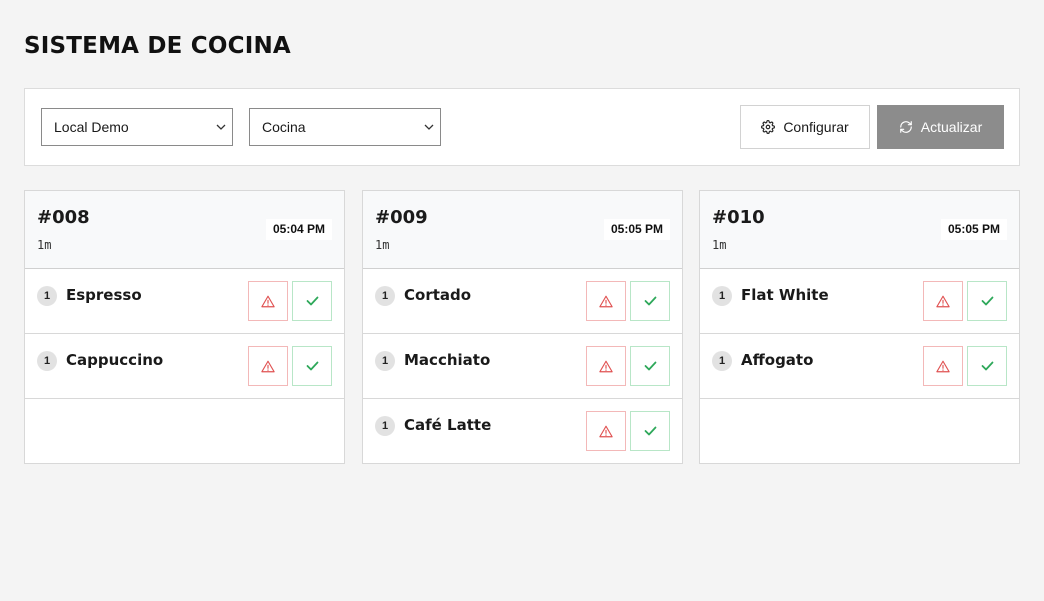 The width and height of the screenshot is (1044, 601). What do you see at coordinates (859, 230) in the screenshot?
I see `order-header: #010 1m 05:05 PM` at bounding box center [859, 230].